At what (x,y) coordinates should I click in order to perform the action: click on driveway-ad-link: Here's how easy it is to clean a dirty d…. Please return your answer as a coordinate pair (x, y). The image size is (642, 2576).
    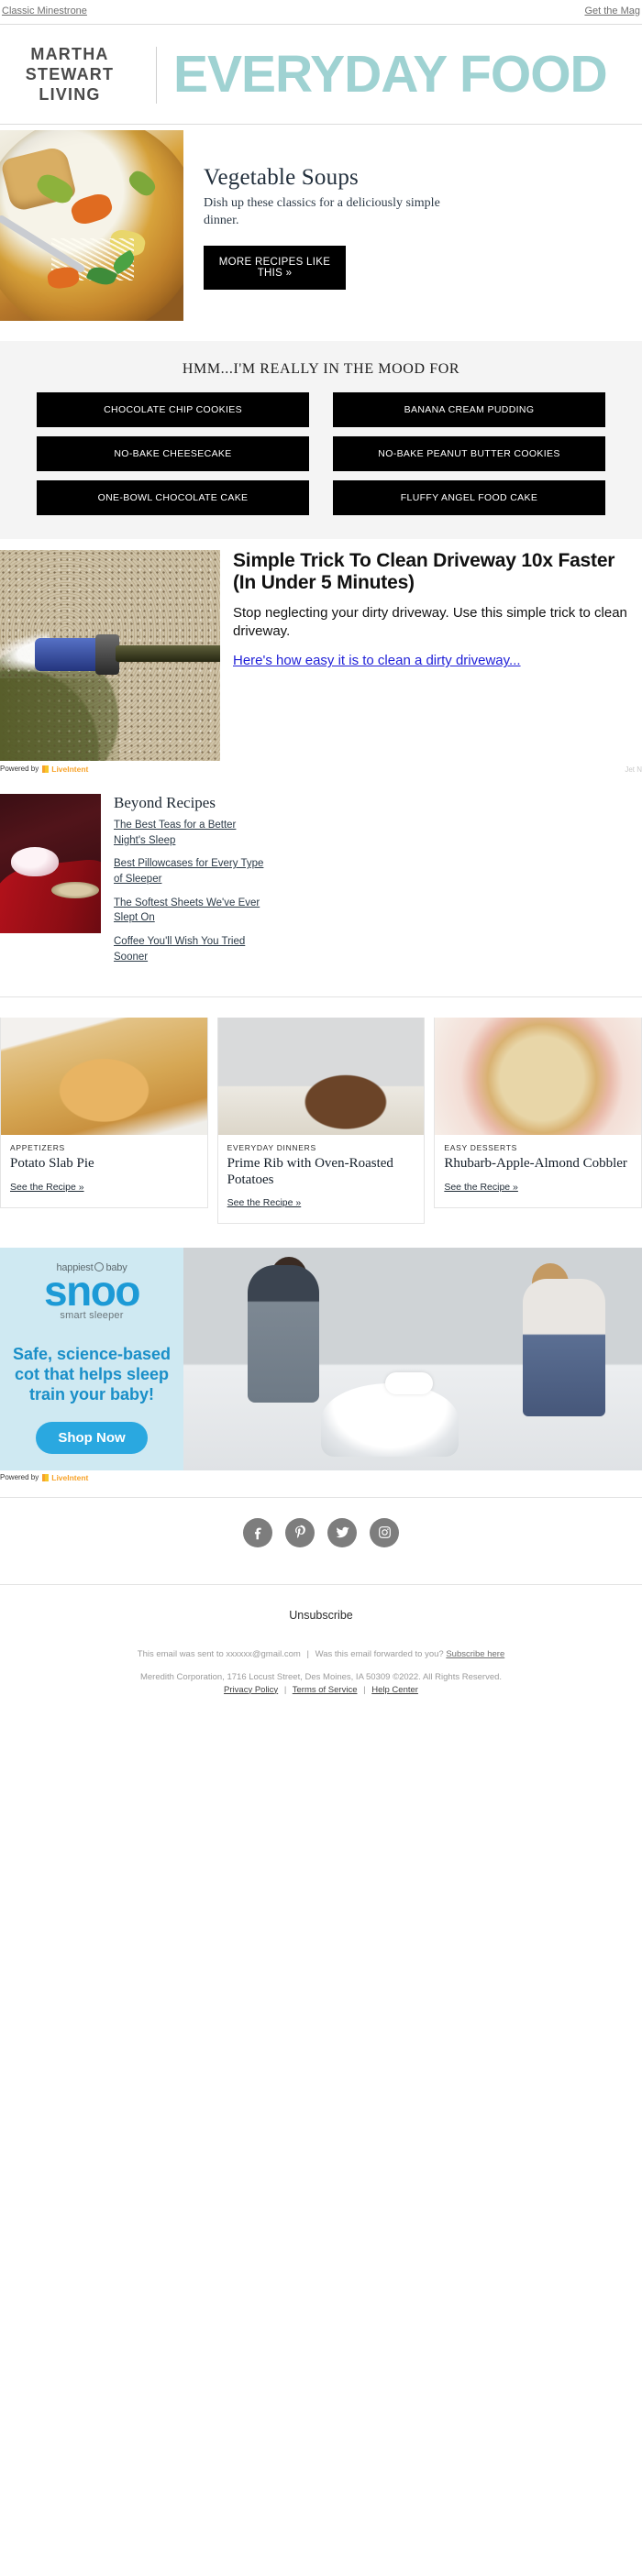
    Looking at the image, I should click on (377, 661).